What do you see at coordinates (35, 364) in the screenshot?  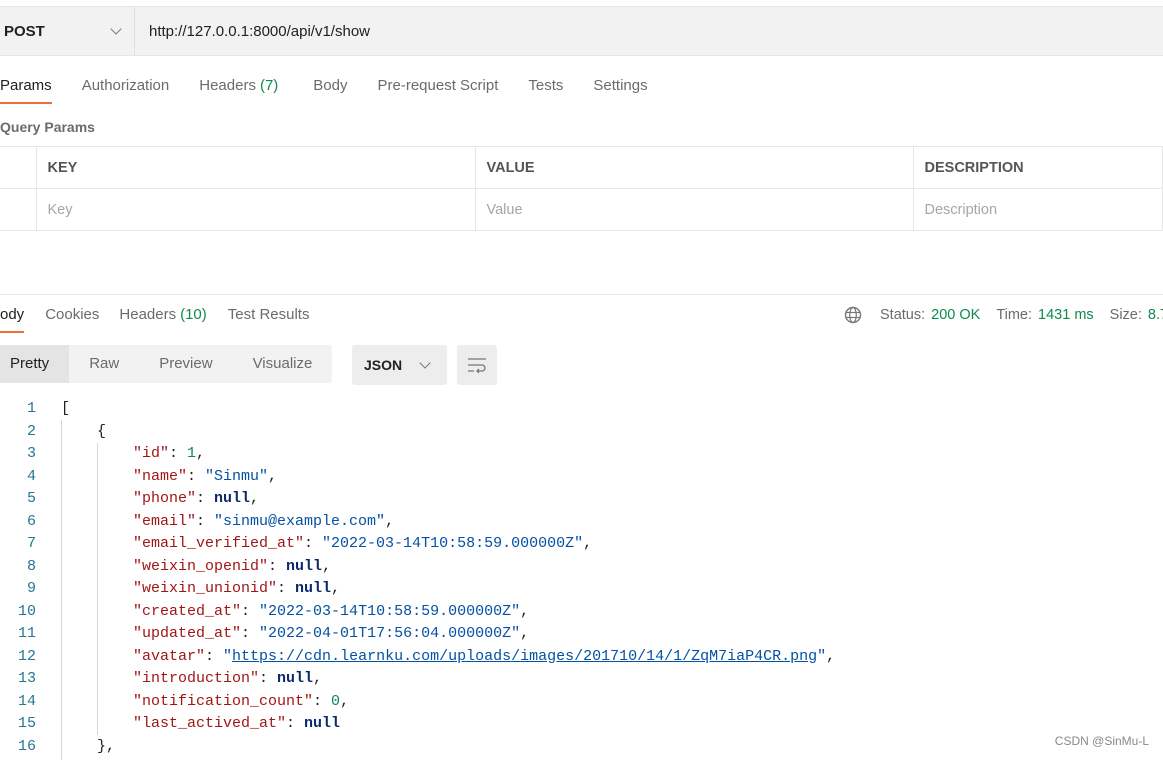 I see `view-pretty: Pretty` at bounding box center [35, 364].